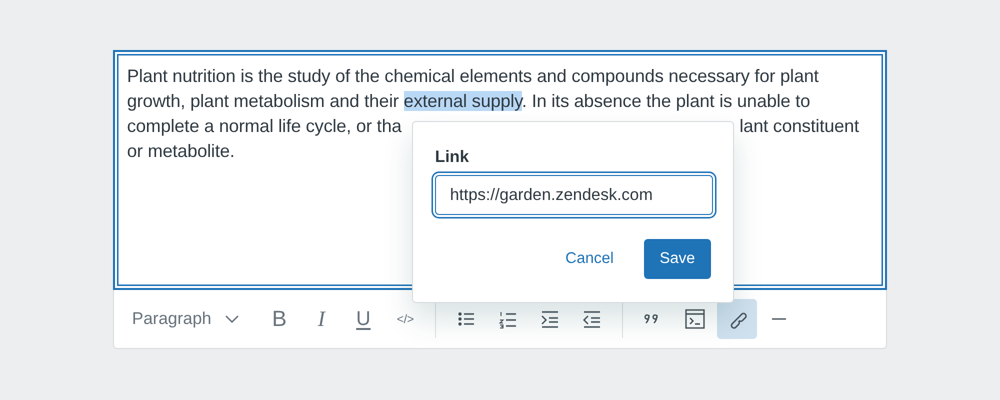  Describe the element at coordinates (452, 157) in the screenshot. I see `field-label: Link` at that location.